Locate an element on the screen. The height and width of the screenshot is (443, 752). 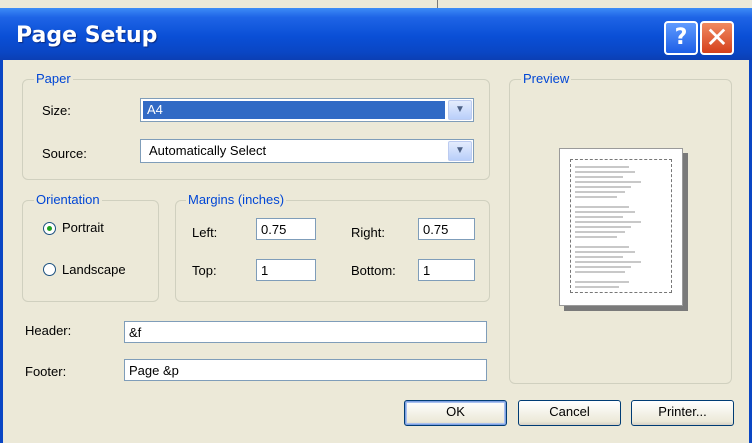
landscape-radio is located at coordinates (49, 269).